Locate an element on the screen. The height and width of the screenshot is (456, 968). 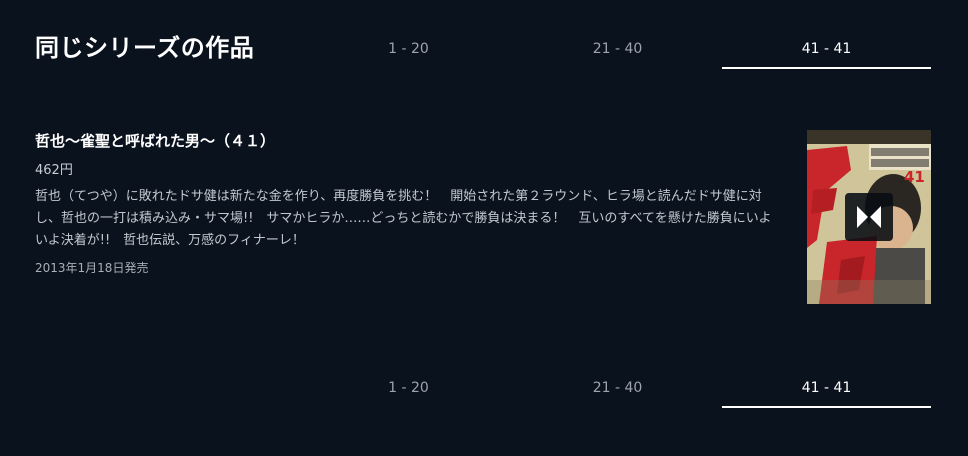
pagination-bottom: 1 - 20 21 - 40 41 - 41 is located at coordinates (617, 389).